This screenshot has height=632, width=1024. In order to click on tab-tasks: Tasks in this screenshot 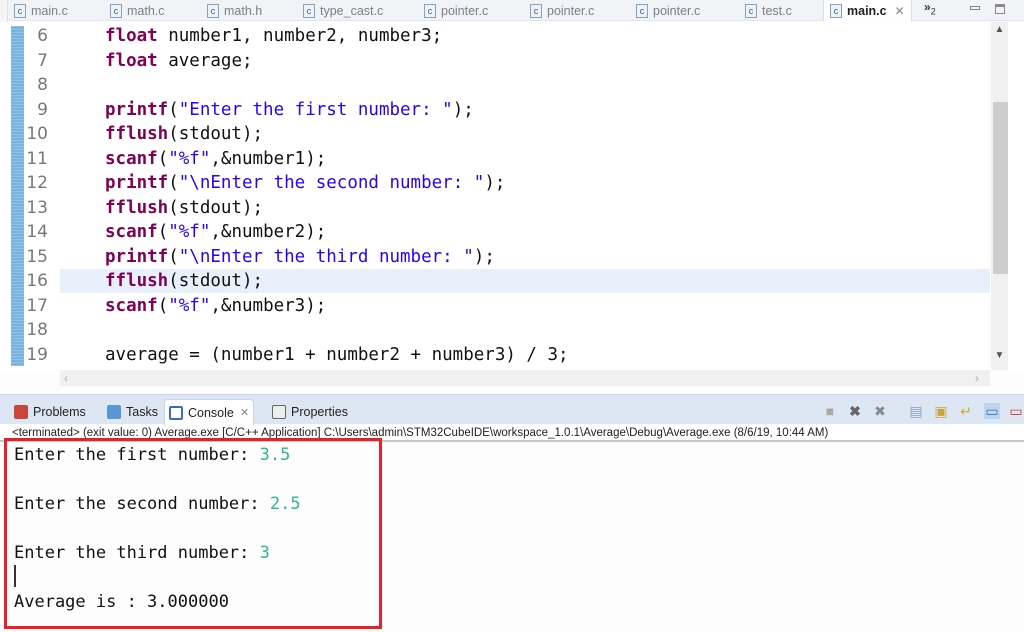, I will do `click(132, 412)`.